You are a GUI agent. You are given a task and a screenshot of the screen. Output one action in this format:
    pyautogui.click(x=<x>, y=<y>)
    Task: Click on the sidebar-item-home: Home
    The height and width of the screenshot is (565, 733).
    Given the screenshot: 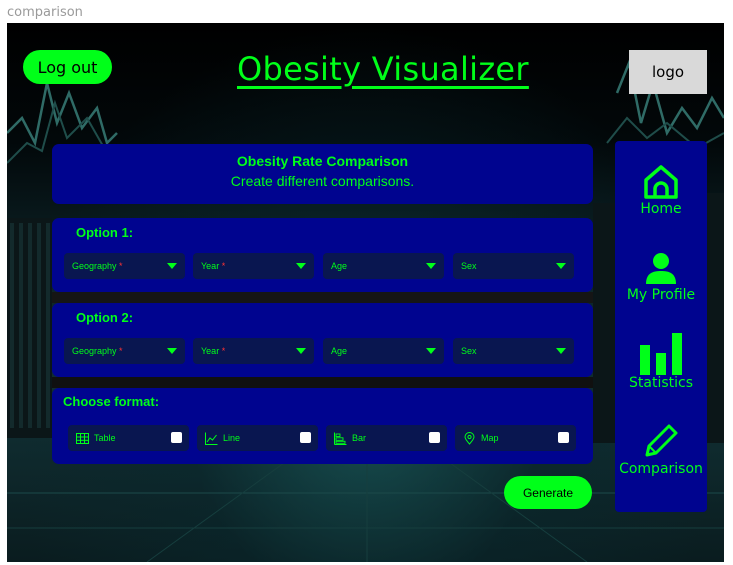 What is the action you would take?
    pyautogui.click(x=661, y=190)
    